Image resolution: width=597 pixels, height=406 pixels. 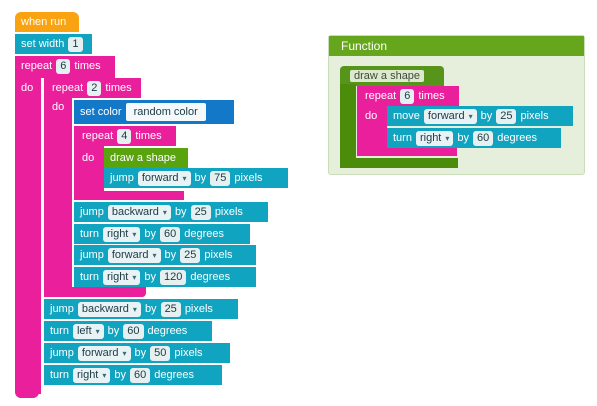 I want to click on turn-right-60-block: turn right by 60 degrees, so click(x=162, y=234).